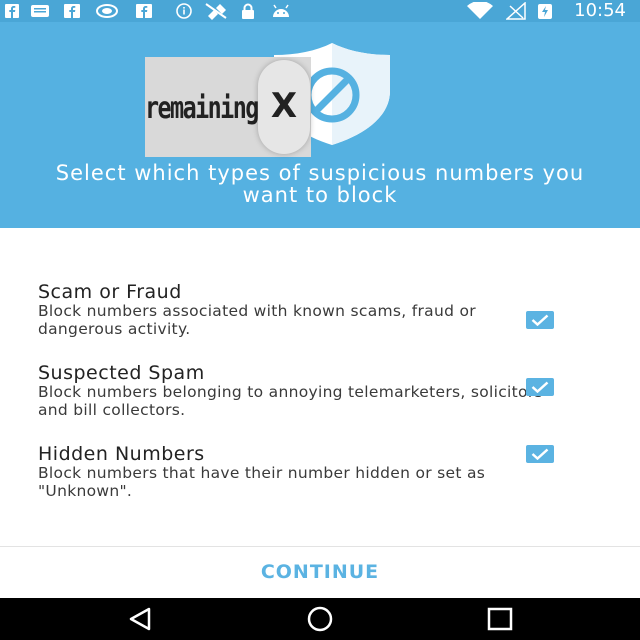 The image size is (640, 640). What do you see at coordinates (184, 11) in the screenshot?
I see `info-icon` at bounding box center [184, 11].